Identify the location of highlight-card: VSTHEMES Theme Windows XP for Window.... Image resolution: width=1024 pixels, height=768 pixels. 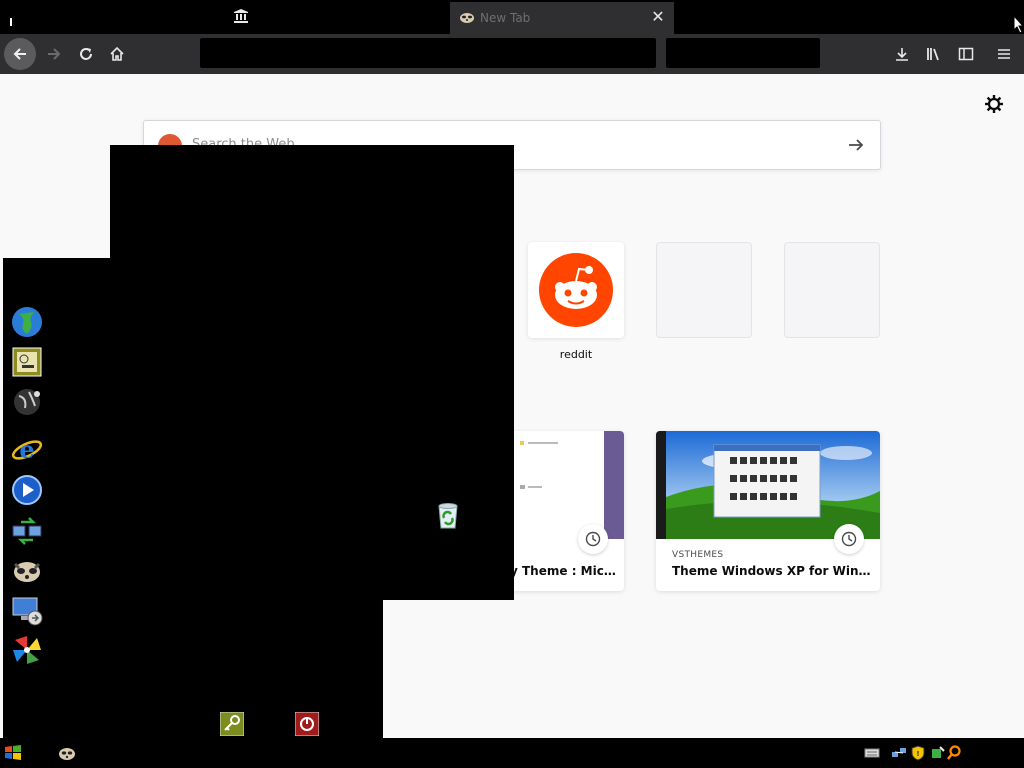
(768, 511).